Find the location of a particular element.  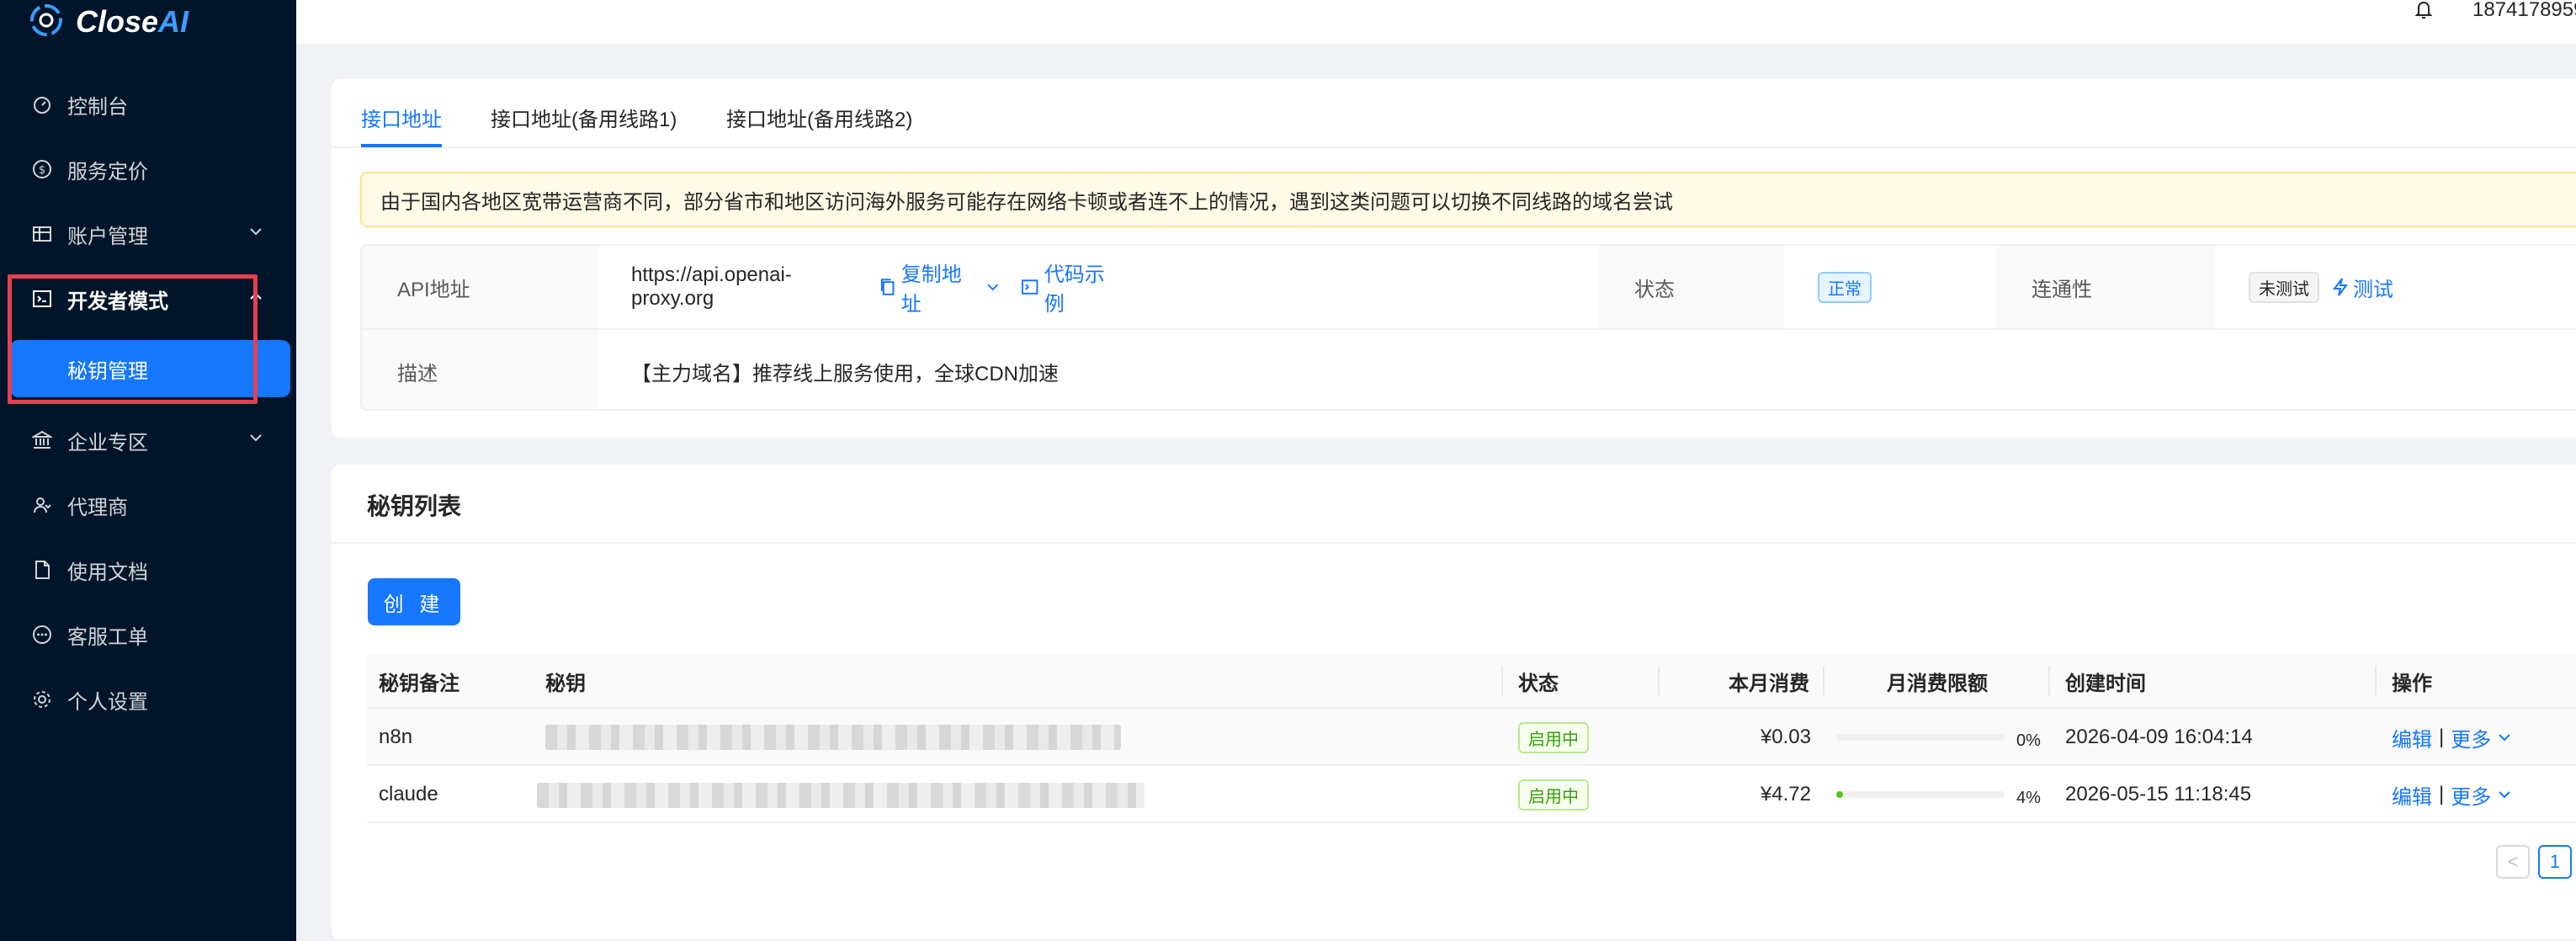

user-group-icon is located at coordinates (42, 505).